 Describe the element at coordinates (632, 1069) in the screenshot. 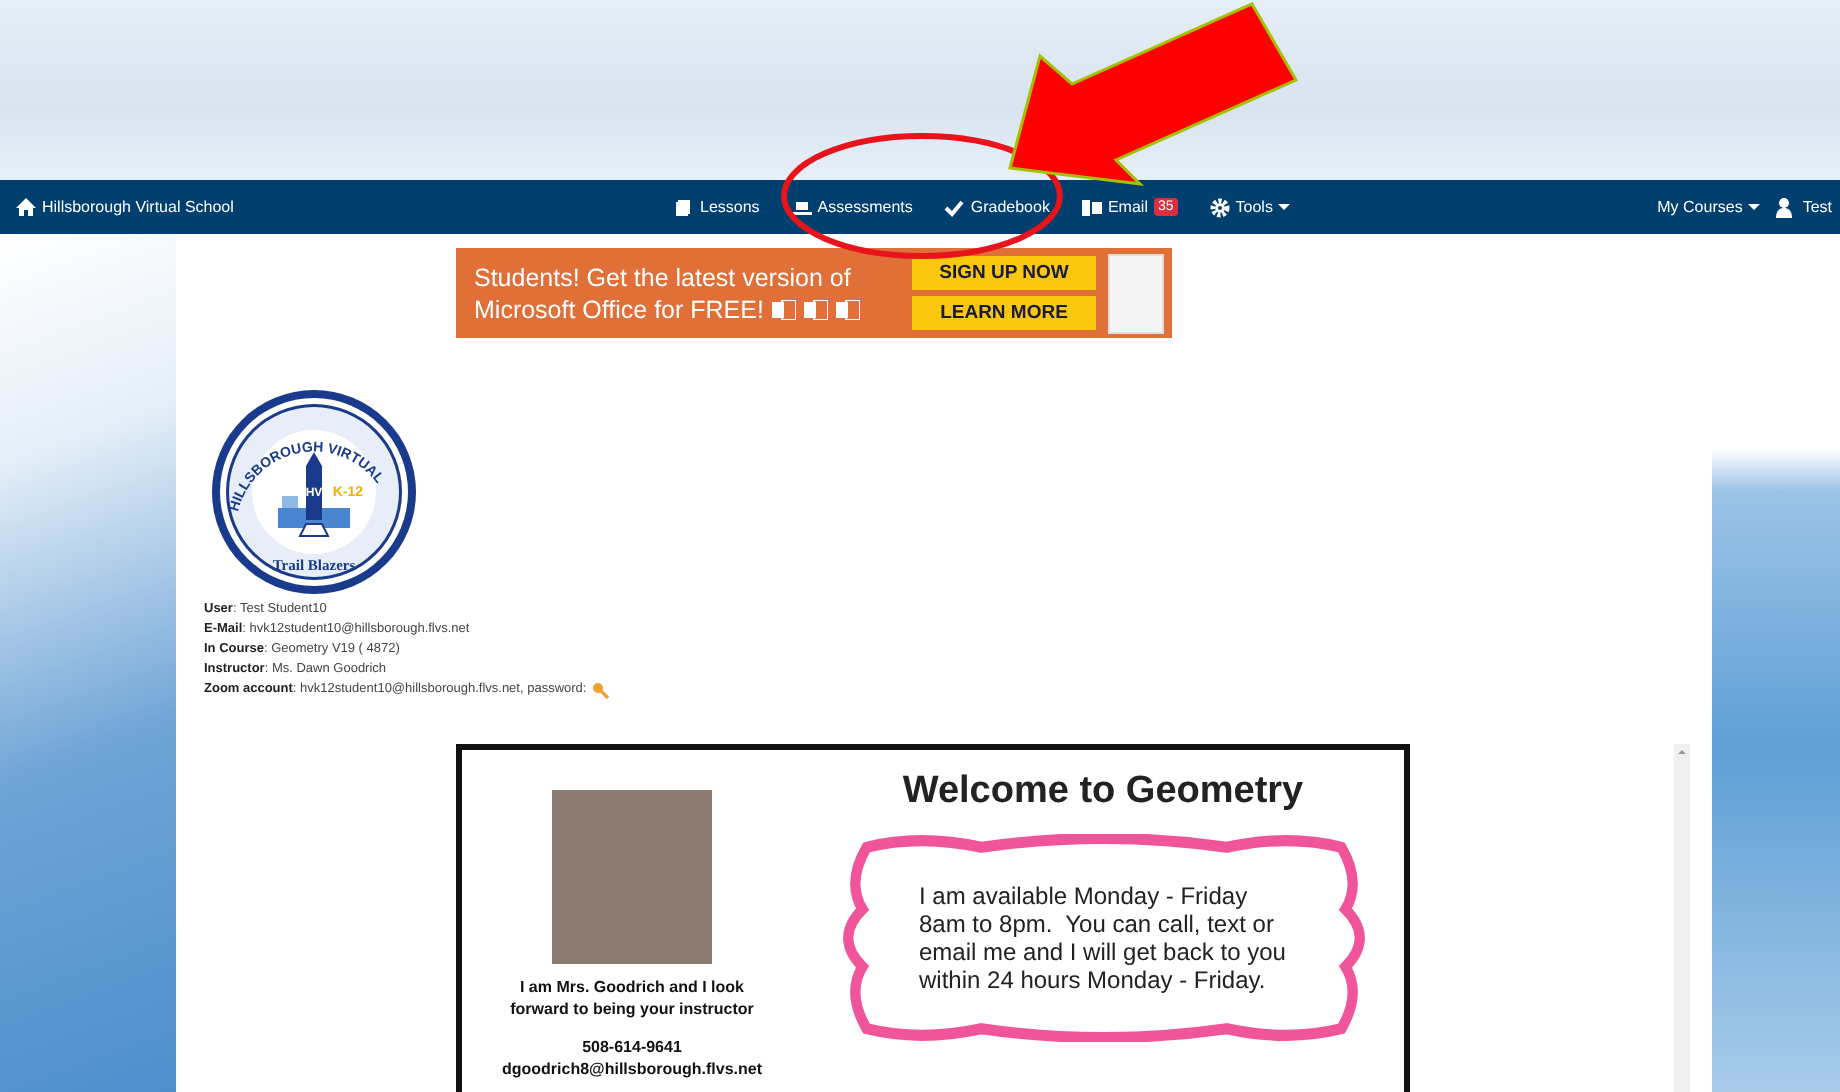

I see `email-address: dgoodrich8@hillsborough.flvs.net` at that location.